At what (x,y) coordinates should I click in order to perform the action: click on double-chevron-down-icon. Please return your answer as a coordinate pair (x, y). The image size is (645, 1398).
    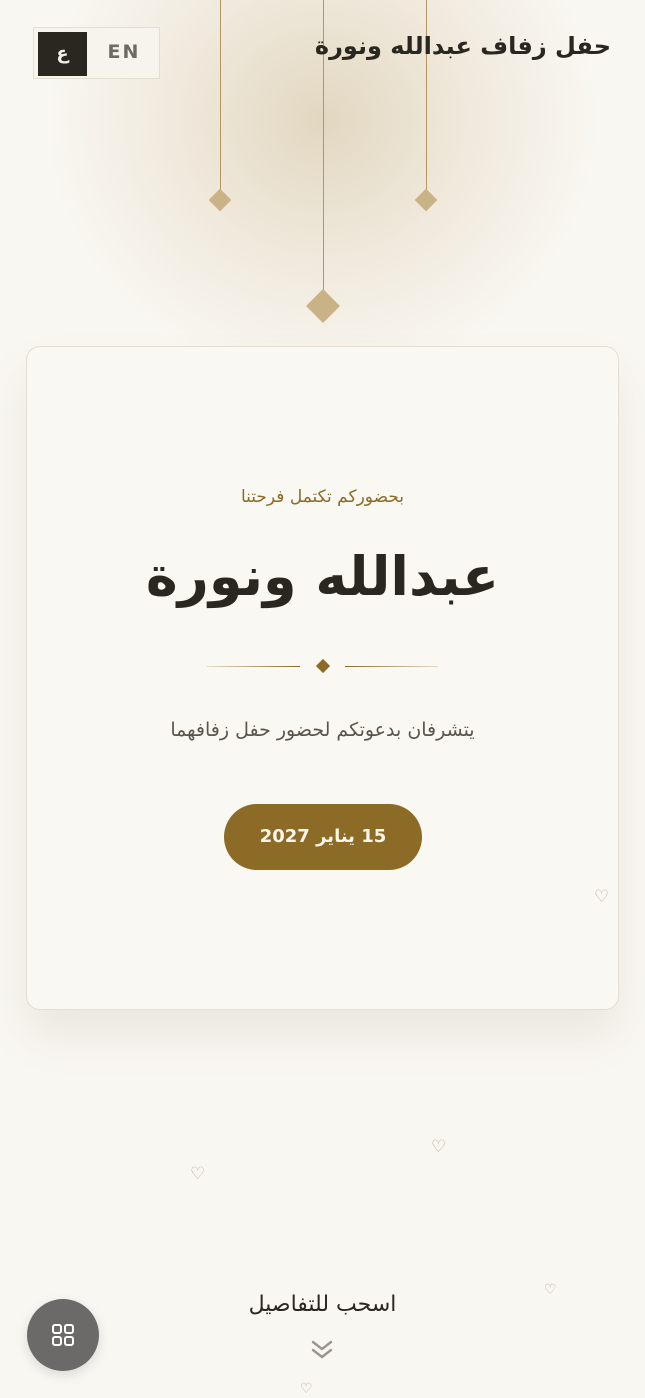
    Looking at the image, I should click on (322, 1350).